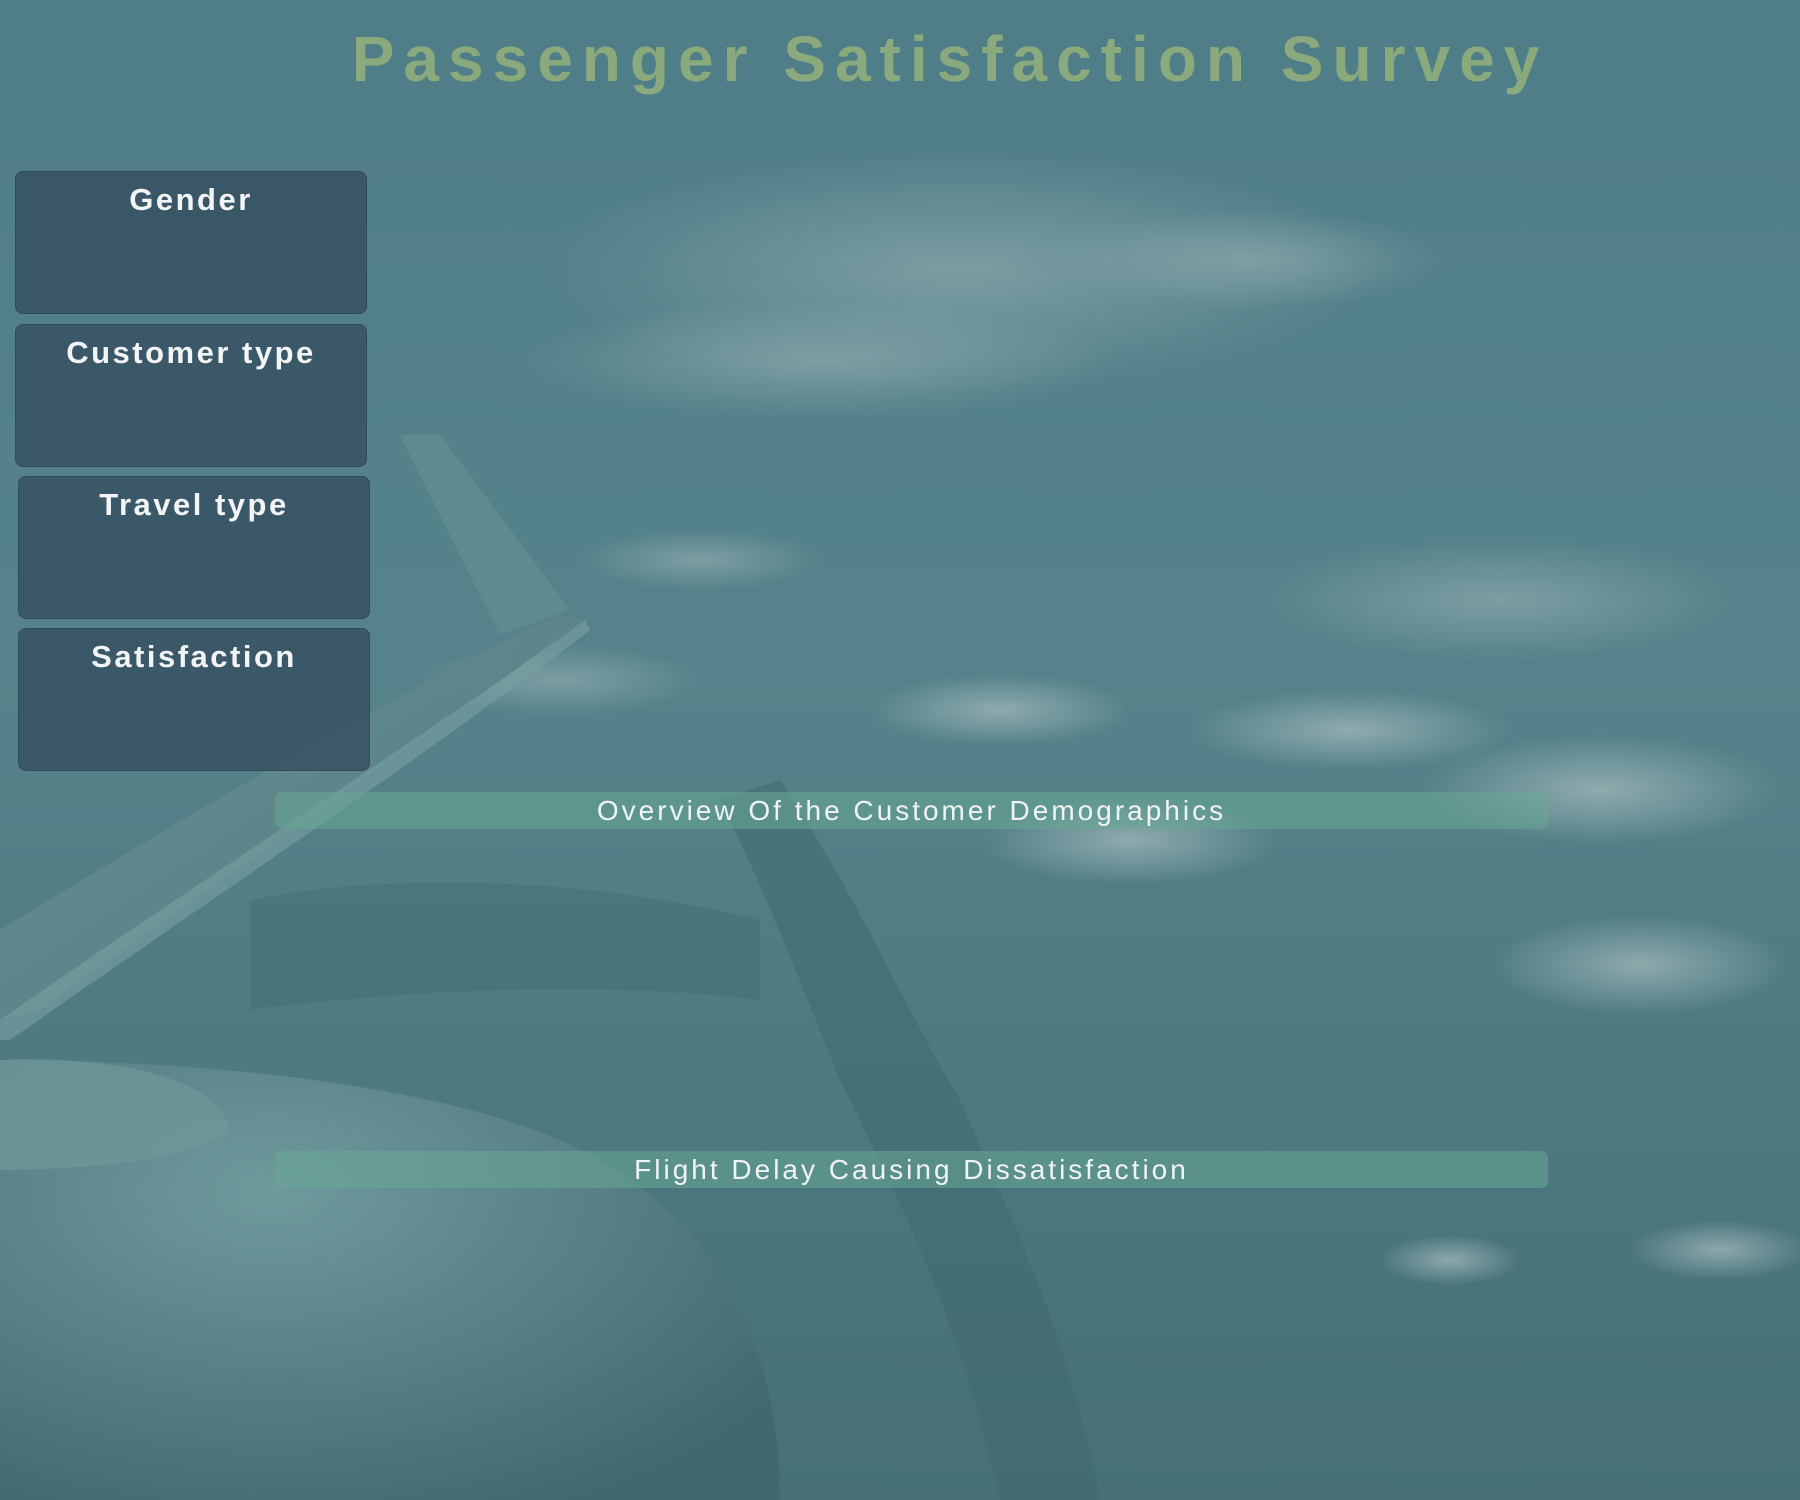 The image size is (1800, 1500). I want to click on filter-panel-satisfaction: Satisfaction, so click(194, 699).